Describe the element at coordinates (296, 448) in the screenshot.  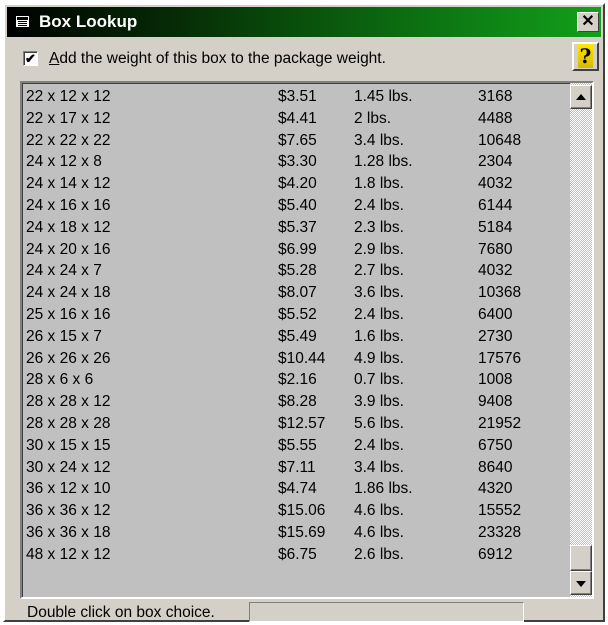
I see `list-item: 30 x 15 x 15 $5.55 2.4 lbs. 6750` at that location.